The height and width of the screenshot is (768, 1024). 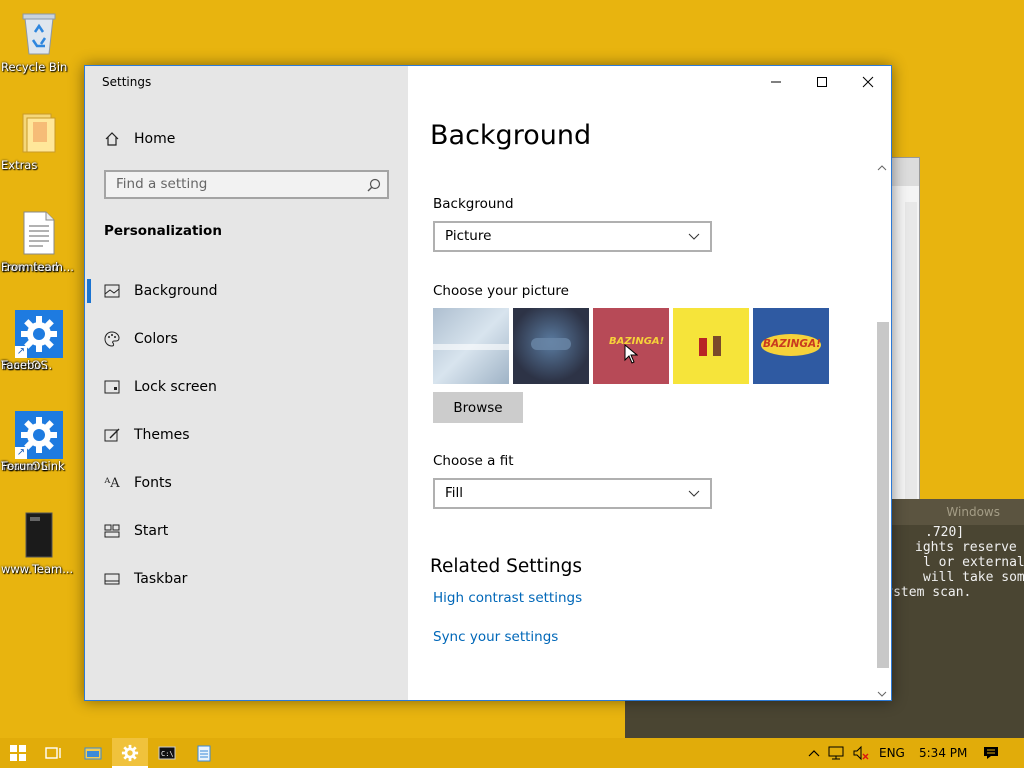 I want to click on action-center-button, so click(x=991, y=753).